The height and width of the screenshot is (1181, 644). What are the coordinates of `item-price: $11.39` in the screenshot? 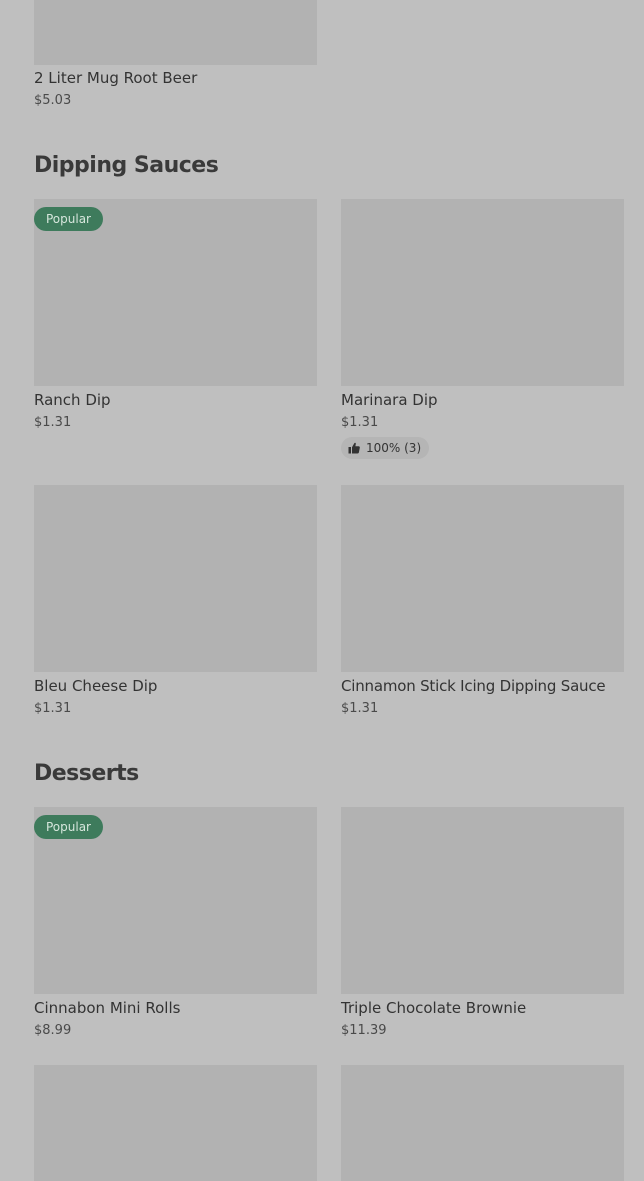 It's located at (364, 1030).